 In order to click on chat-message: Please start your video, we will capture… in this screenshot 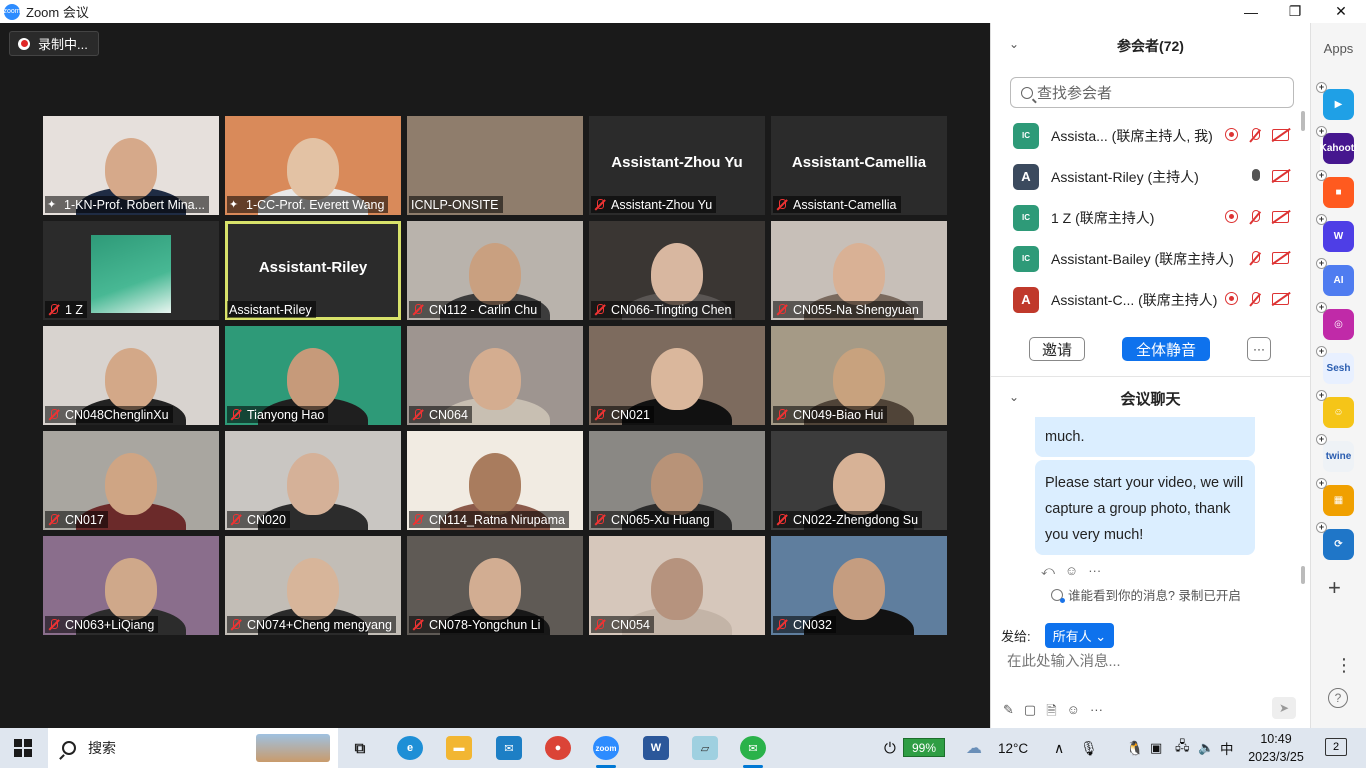, I will do `click(1145, 507)`.